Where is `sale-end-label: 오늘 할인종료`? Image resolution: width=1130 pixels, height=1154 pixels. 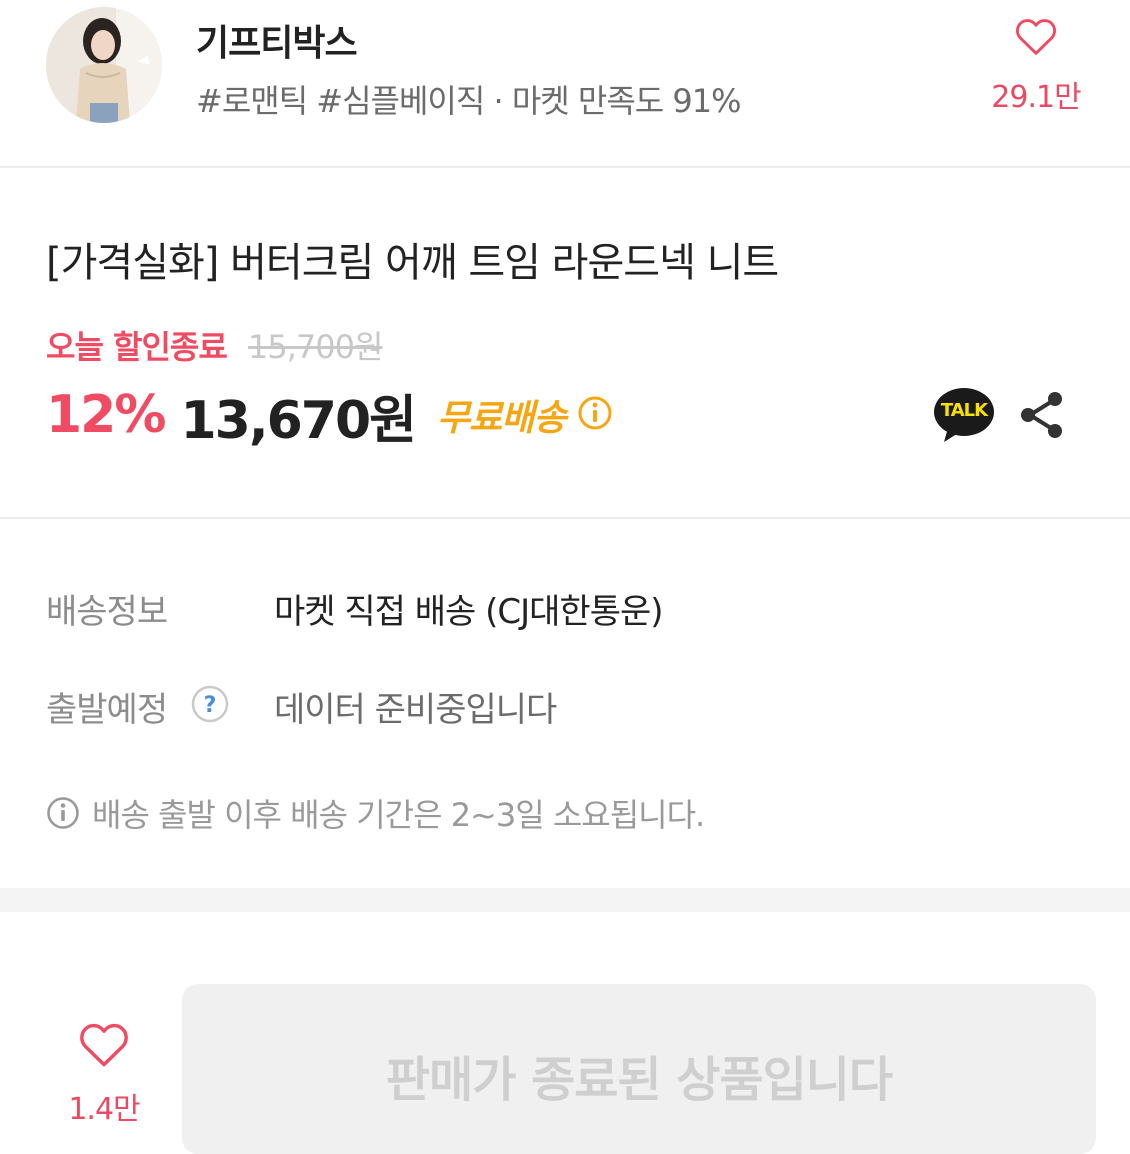 sale-end-label: 오늘 할인종료 is located at coordinates (137, 347).